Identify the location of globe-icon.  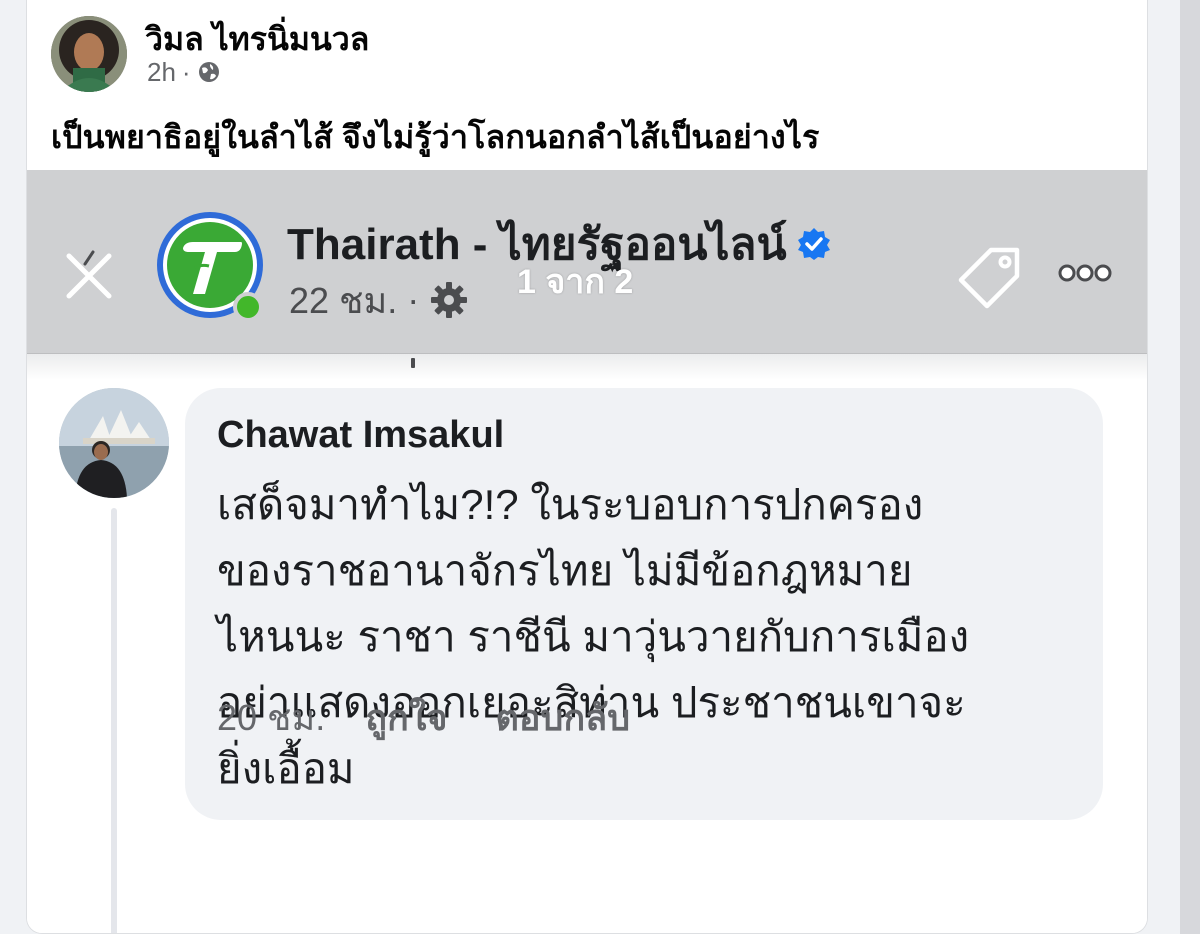
(208, 72).